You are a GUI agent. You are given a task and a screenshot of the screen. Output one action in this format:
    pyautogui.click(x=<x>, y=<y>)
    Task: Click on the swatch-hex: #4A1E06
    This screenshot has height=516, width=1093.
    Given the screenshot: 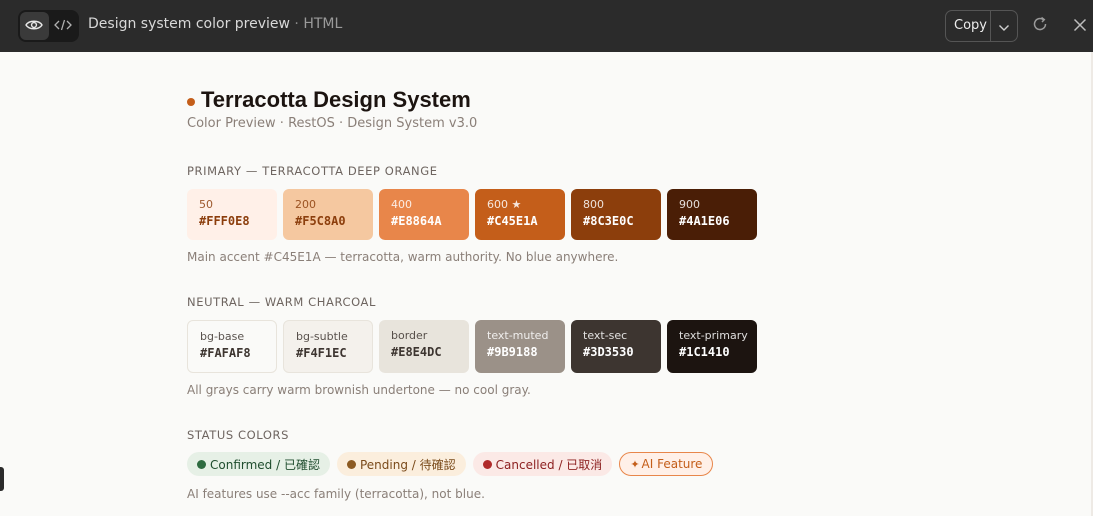 What is the action you would take?
    pyautogui.click(x=704, y=221)
    